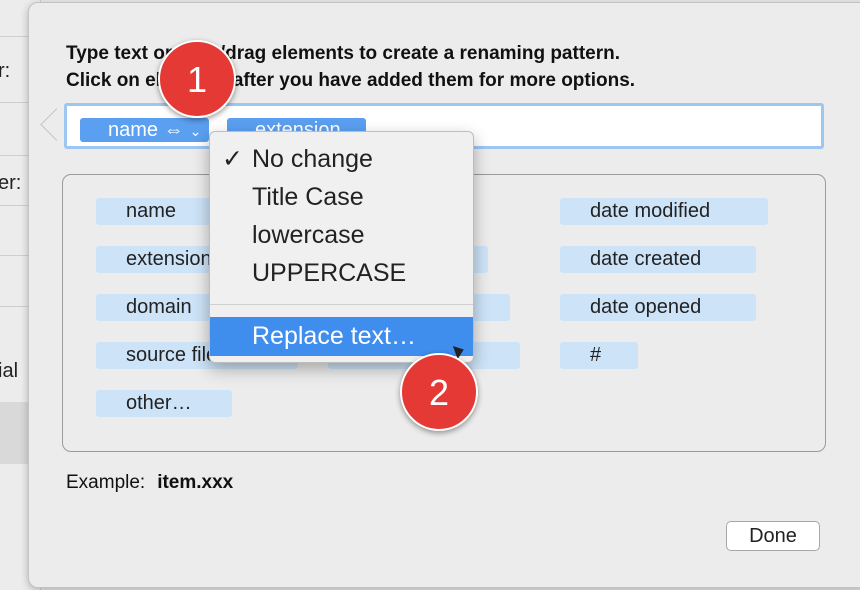  Describe the element at coordinates (195, 482) in the screenshot. I see `example-value: item.xxx` at that location.